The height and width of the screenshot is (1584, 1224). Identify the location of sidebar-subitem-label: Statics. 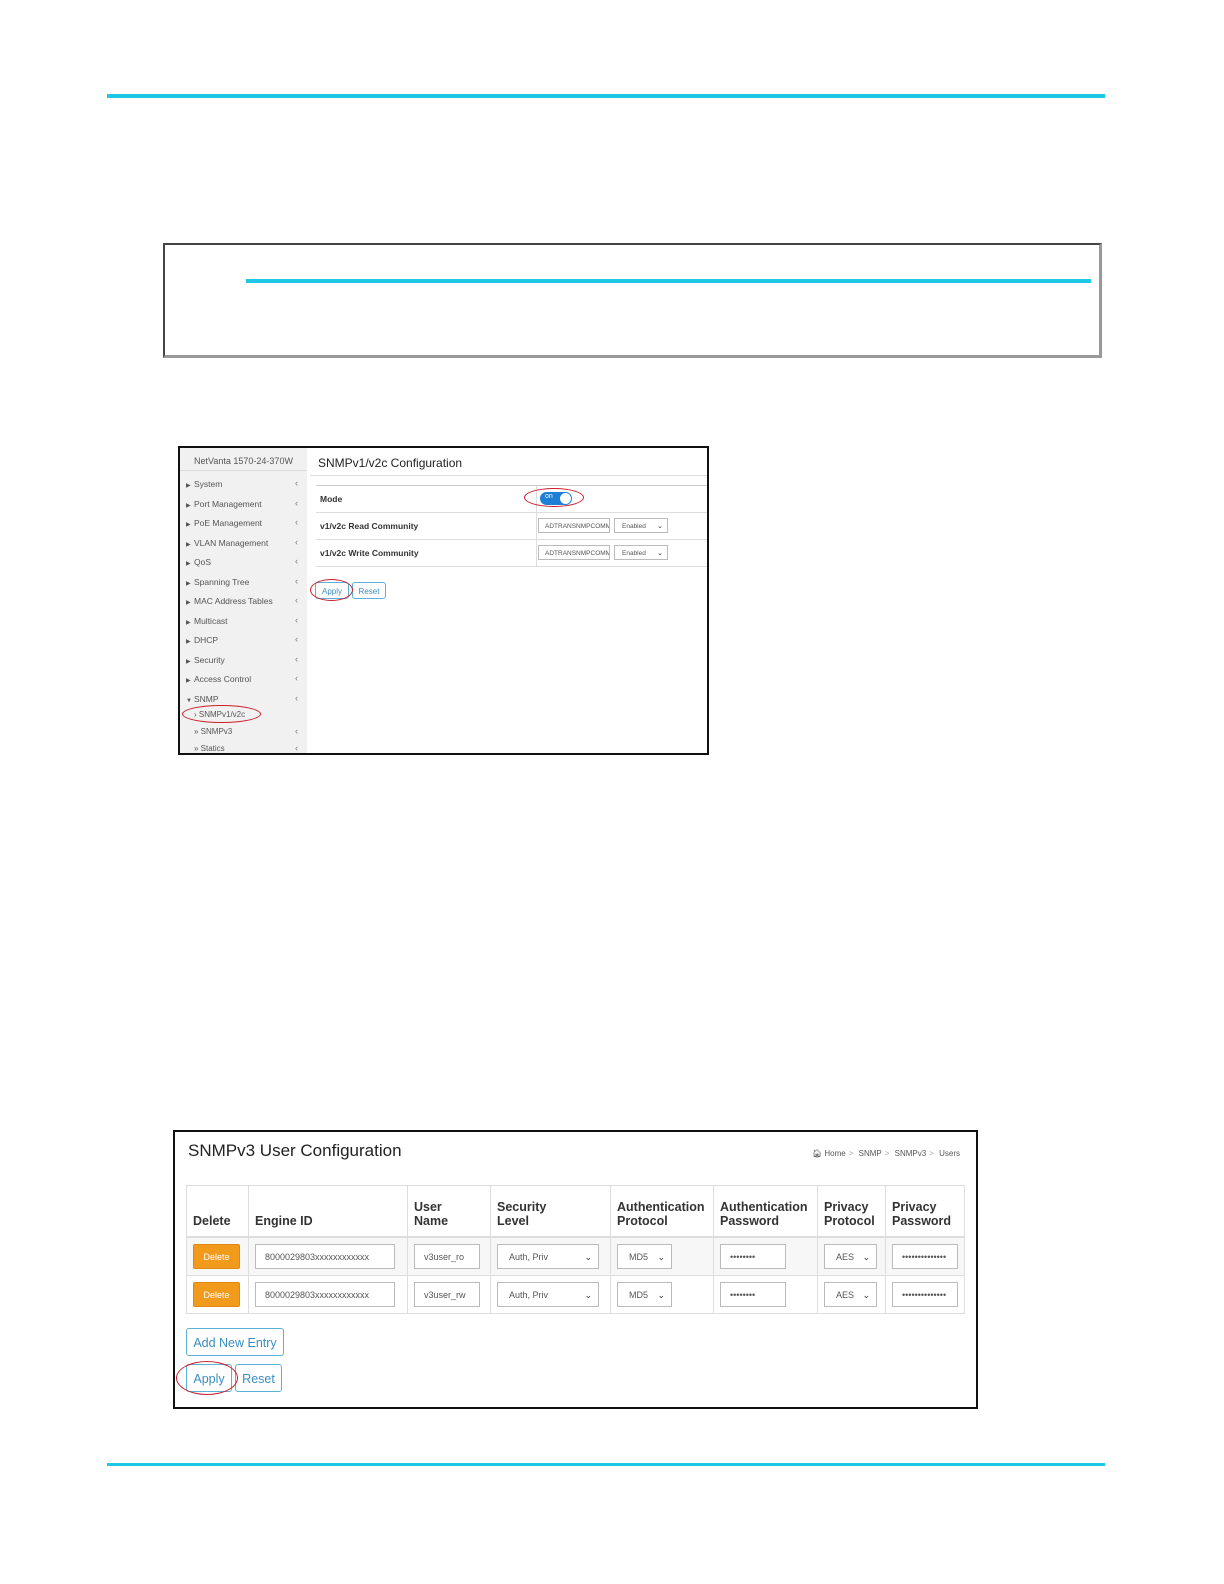
(212, 748).